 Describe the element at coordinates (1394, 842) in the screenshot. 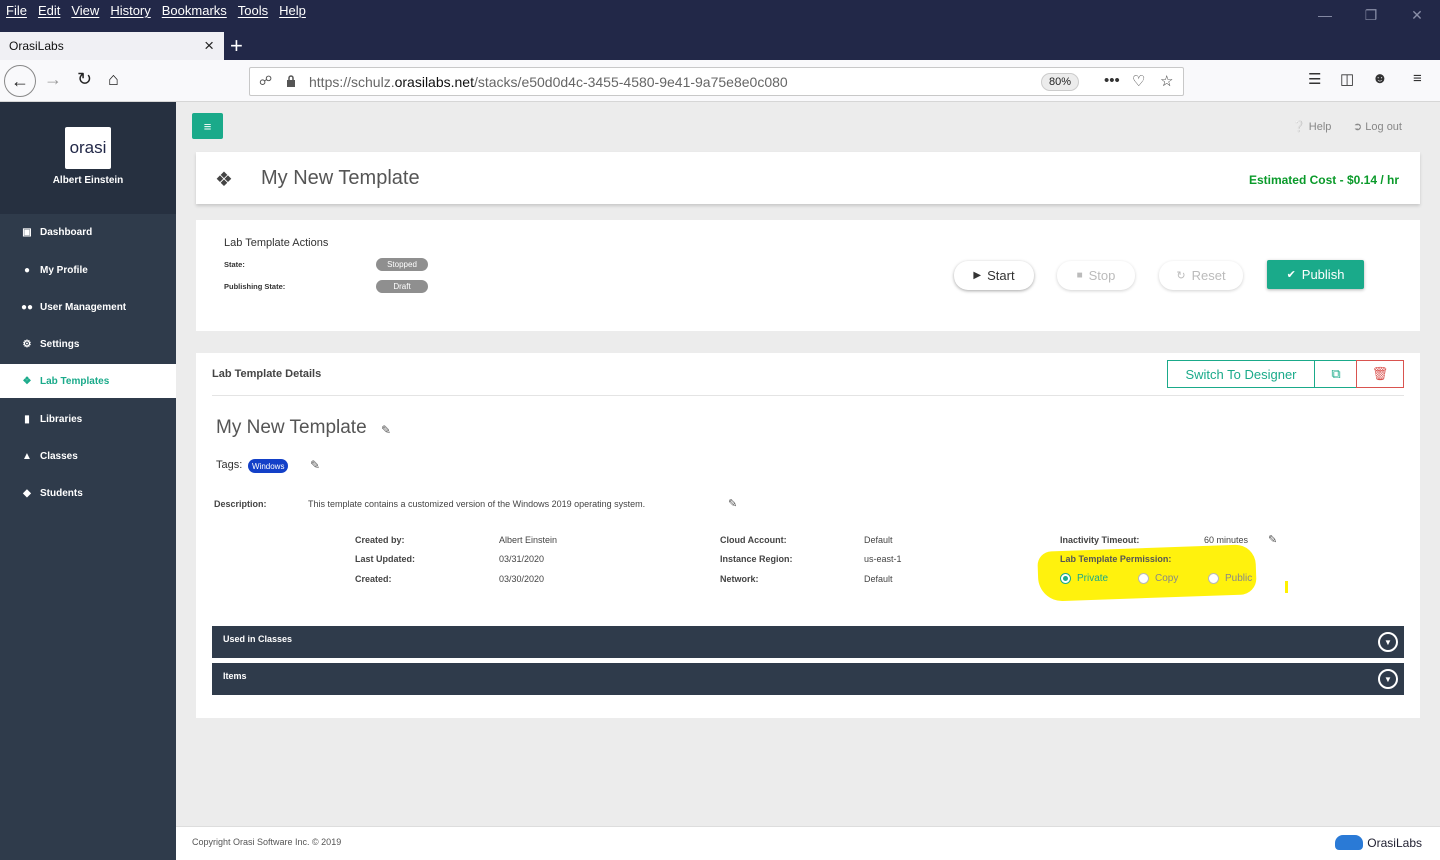

I see `brand-name: OrasiLabs` at that location.